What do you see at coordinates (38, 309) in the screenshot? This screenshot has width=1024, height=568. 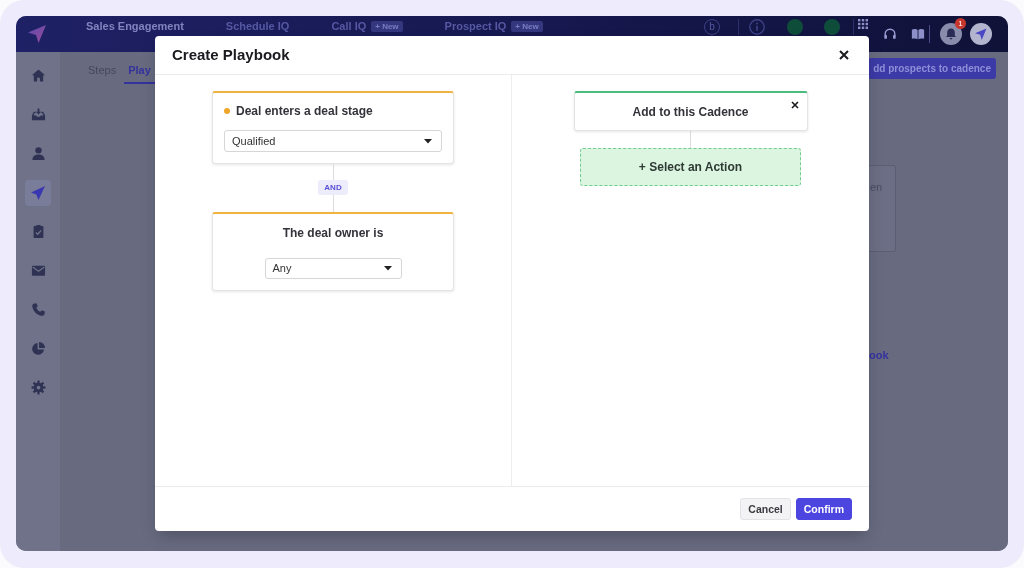 I see `phone-icon` at bounding box center [38, 309].